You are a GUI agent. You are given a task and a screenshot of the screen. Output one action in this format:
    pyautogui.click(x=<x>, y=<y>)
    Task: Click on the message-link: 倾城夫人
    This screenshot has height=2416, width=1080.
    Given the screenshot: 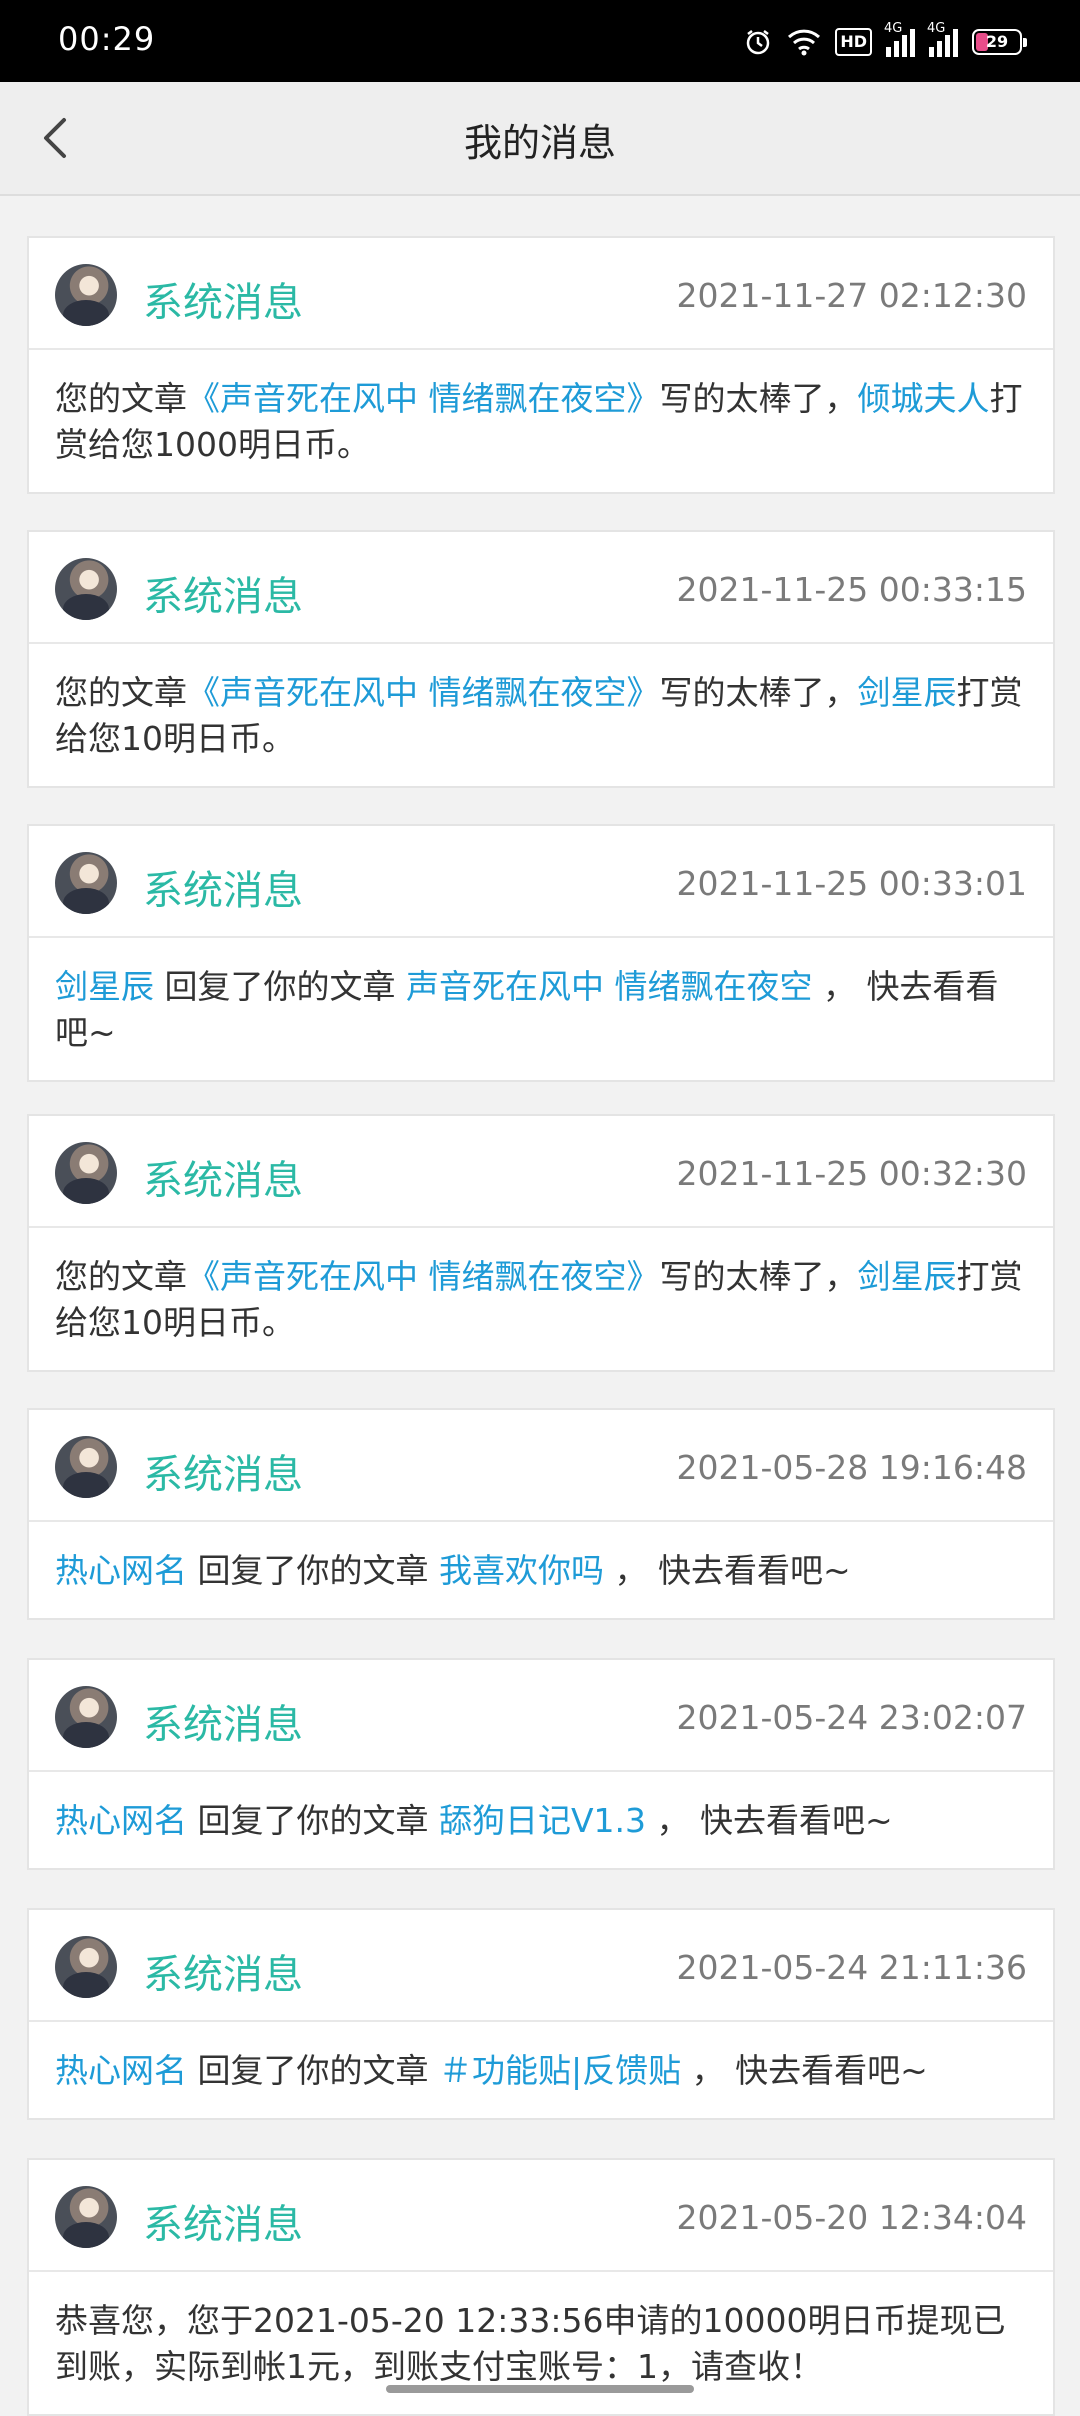 What is the action you would take?
    pyautogui.click(x=924, y=398)
    